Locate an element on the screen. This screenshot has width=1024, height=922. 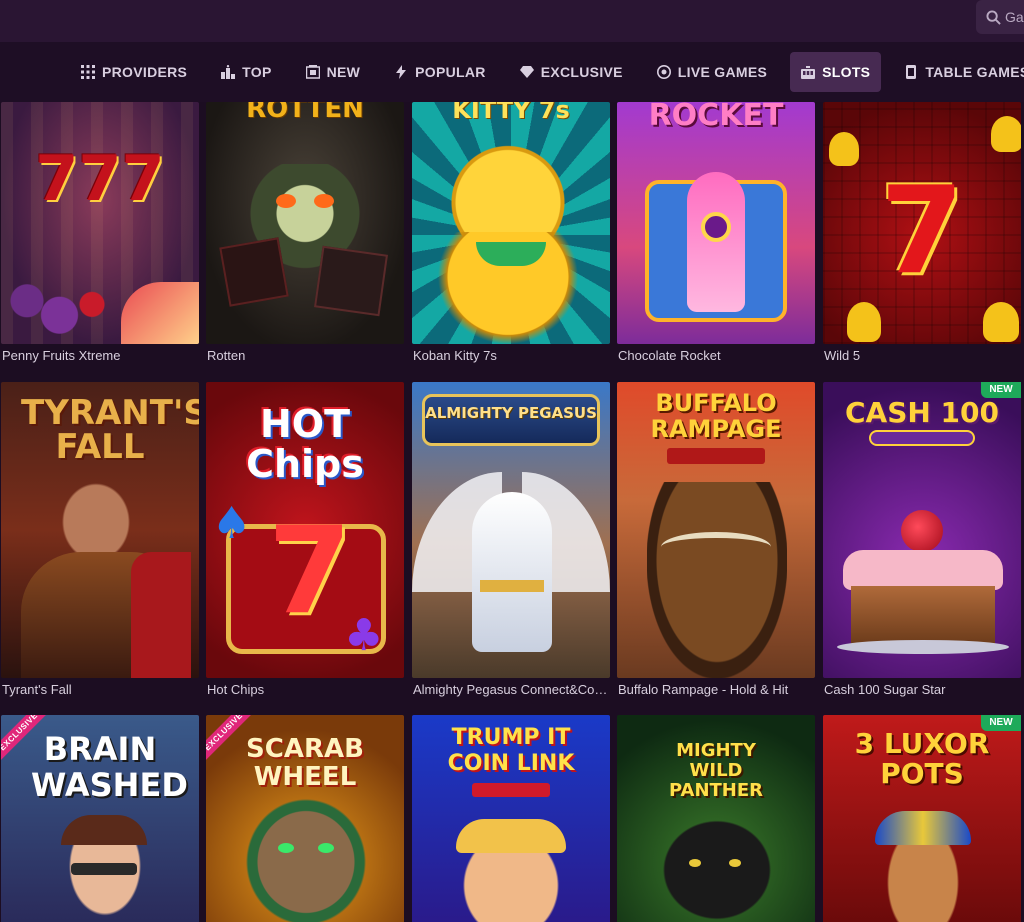
game-card: 7 Wild 5 is located at coordinates (922, 235).